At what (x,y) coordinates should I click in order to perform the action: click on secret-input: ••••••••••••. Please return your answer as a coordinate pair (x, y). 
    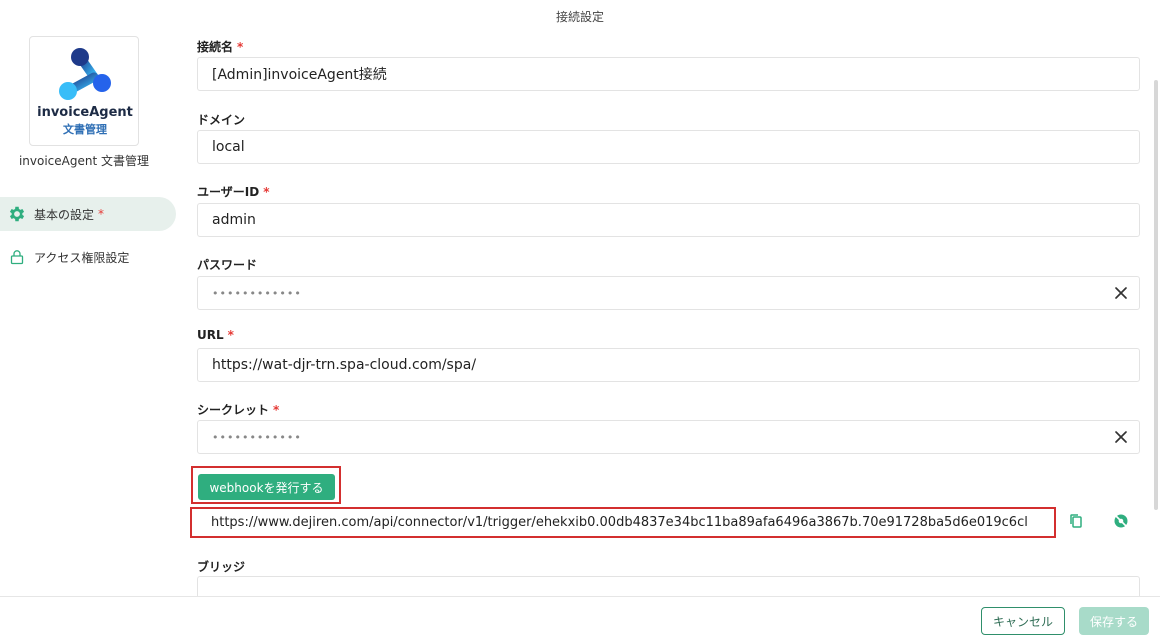
    Looking at the image, I should click on (668, 437).